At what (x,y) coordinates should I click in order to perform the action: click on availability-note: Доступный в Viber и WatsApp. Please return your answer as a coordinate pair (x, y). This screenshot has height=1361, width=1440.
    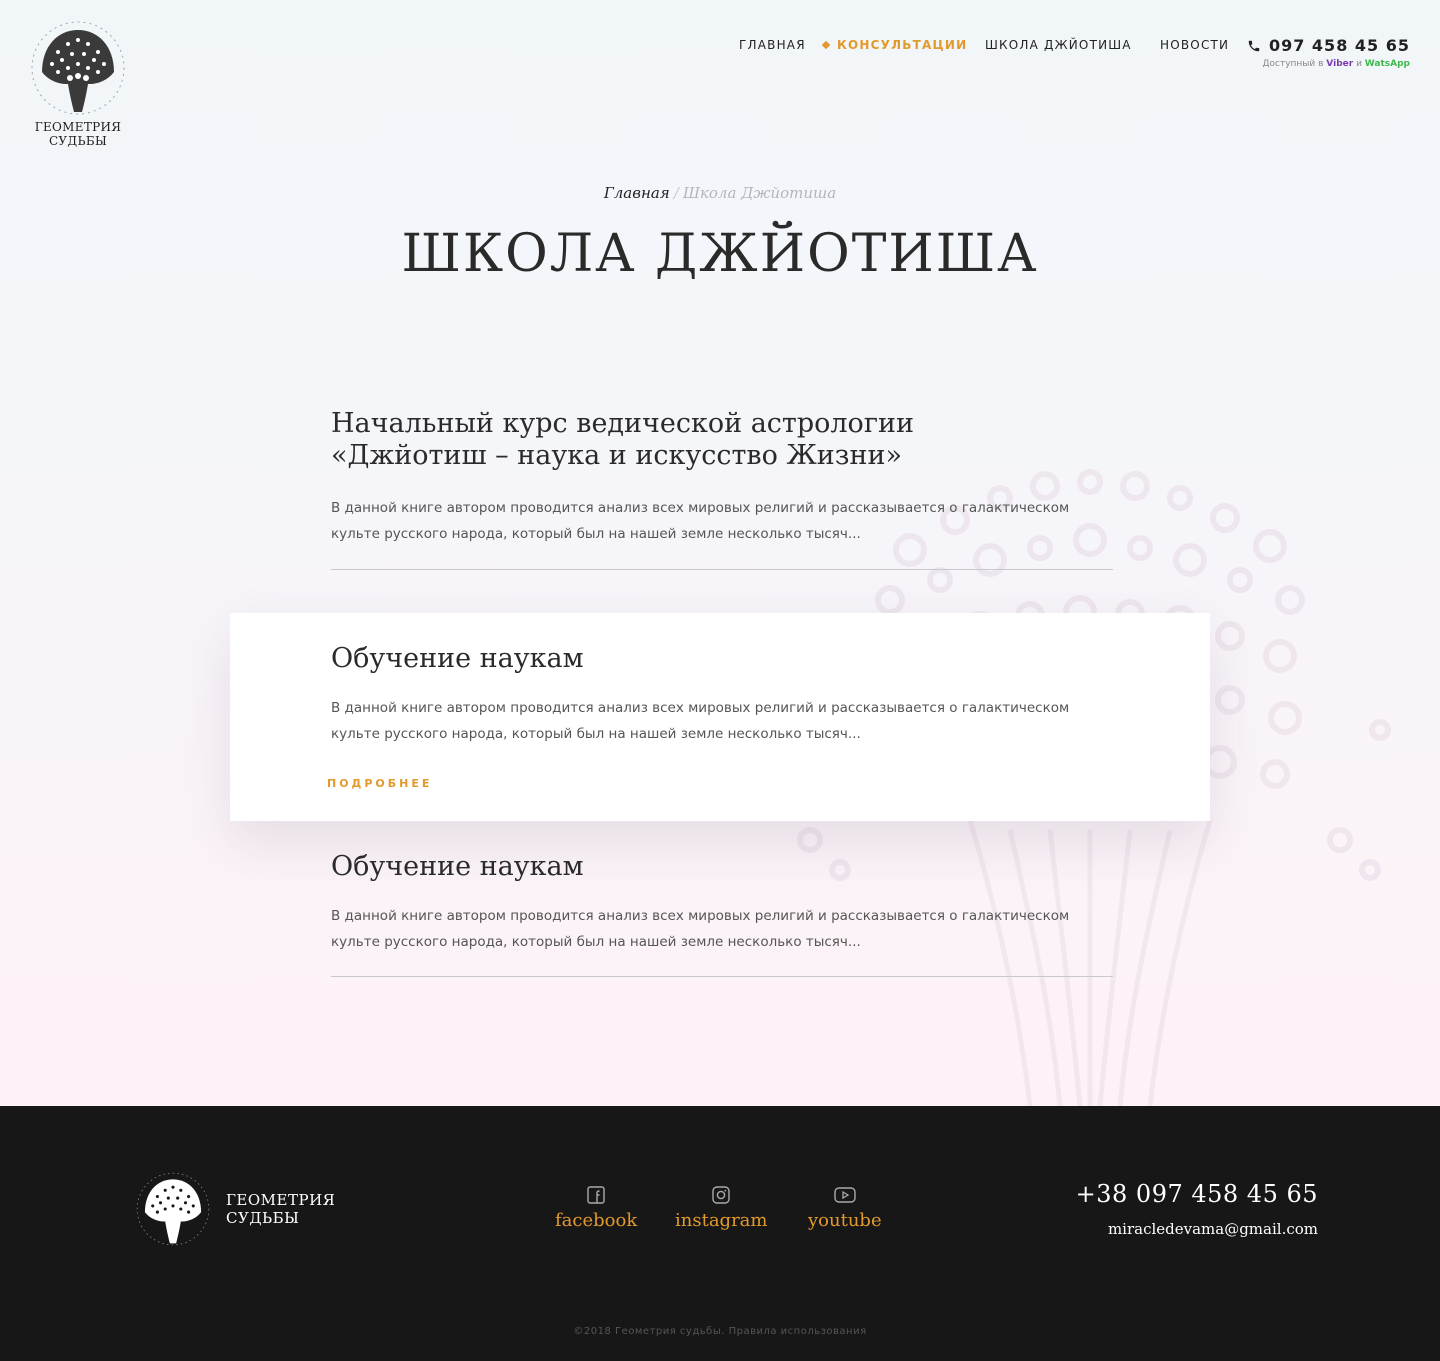
    Looking at the image, I should click on (1328, 64).